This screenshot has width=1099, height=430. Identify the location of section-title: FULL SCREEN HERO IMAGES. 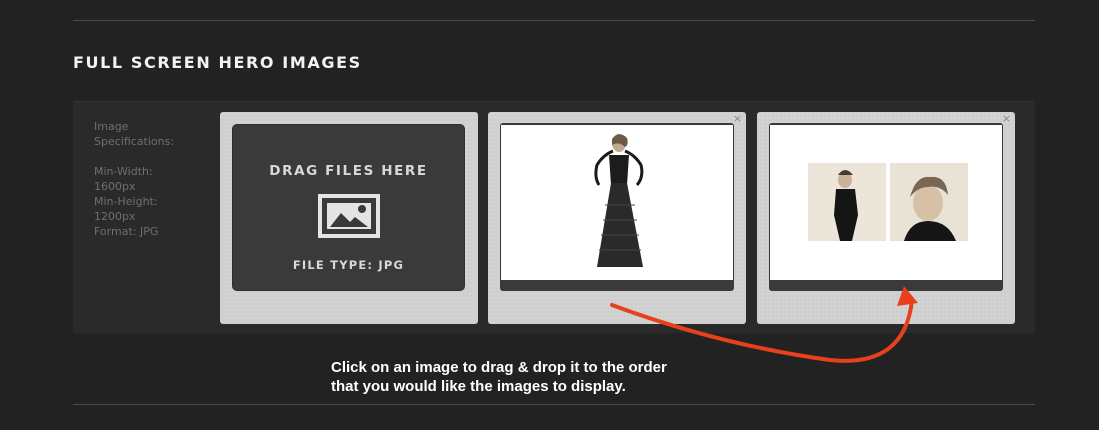
(217, 62).